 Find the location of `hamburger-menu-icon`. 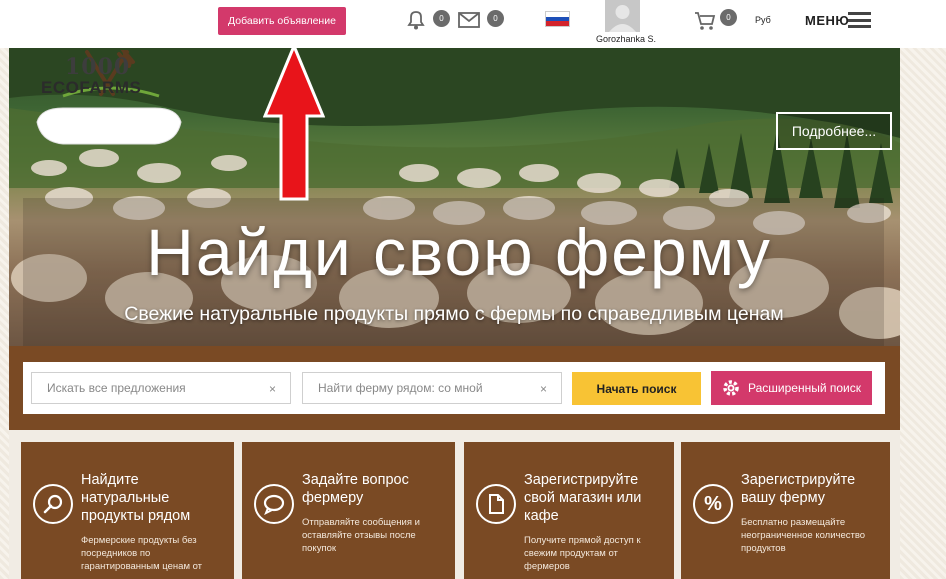

hamburger-menu-icon is located at coordinates (859, 20).